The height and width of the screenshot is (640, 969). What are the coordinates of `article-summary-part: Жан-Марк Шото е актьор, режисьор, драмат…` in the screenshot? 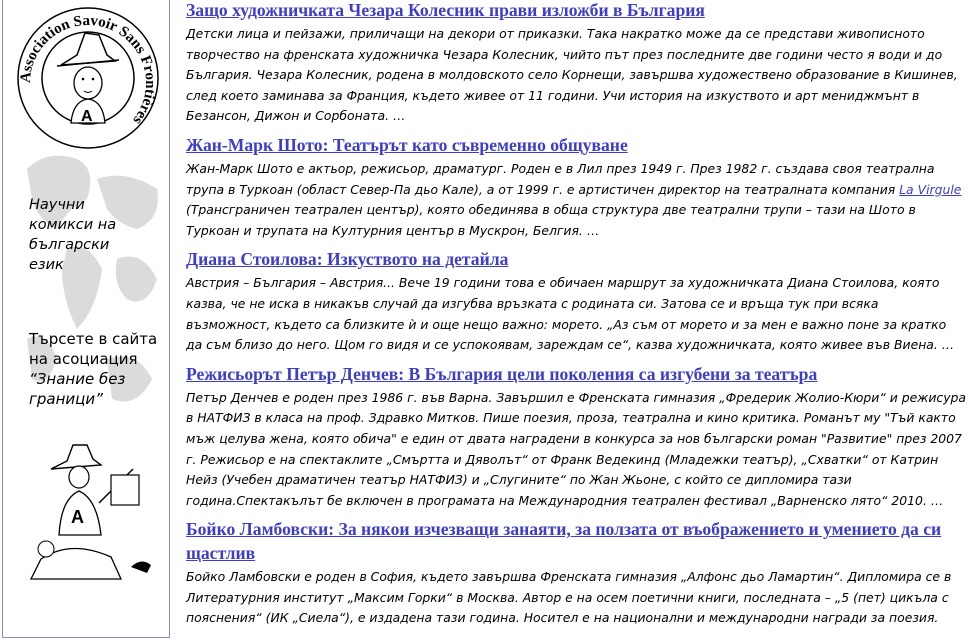 It's located at (560, 178).